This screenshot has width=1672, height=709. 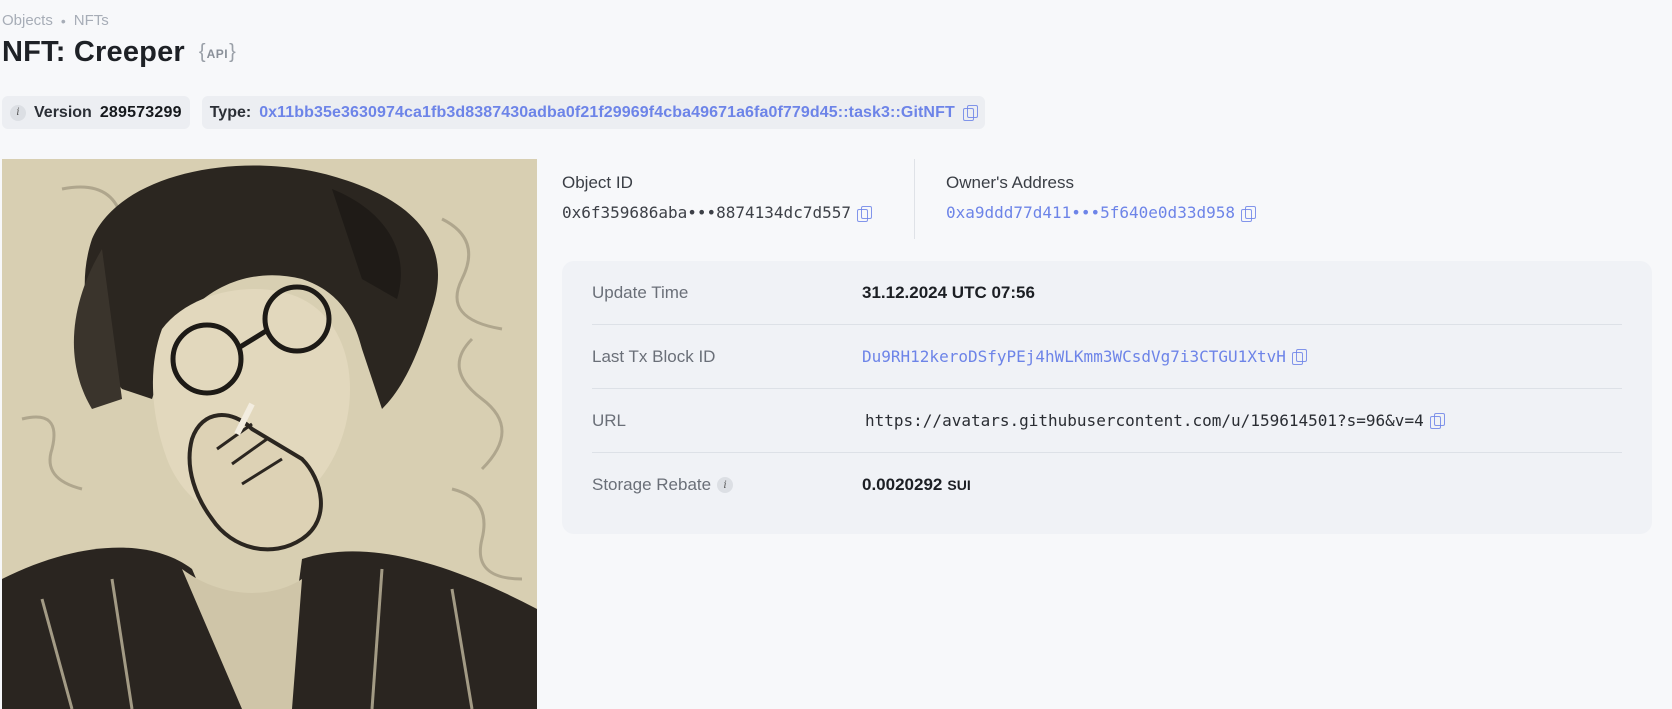 I want to click on owner-link: 0xa9ddd77d411•••5f640e0d33d958, so click(x=1090, y=212).